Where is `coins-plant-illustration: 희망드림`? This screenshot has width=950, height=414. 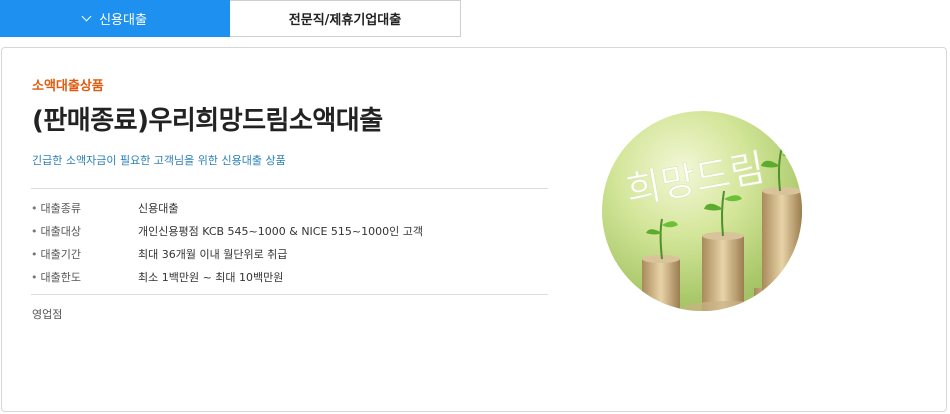
coins-plant-illustration: 희망드림 is located at coordinates (712, 228).